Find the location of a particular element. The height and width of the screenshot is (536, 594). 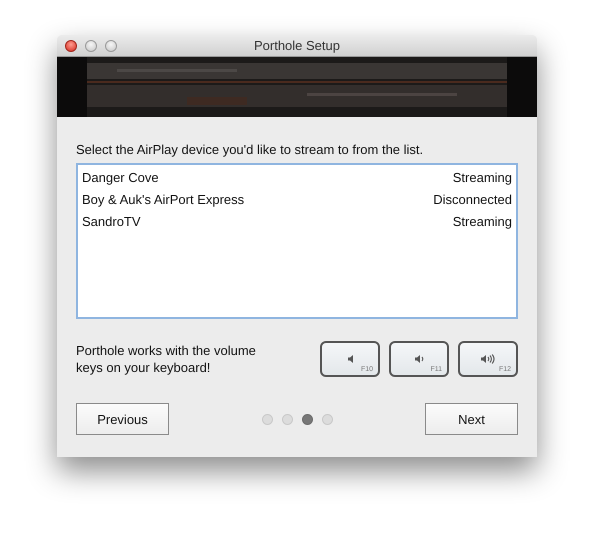

device-status: Disconnected is located at coordinates (472, 200).